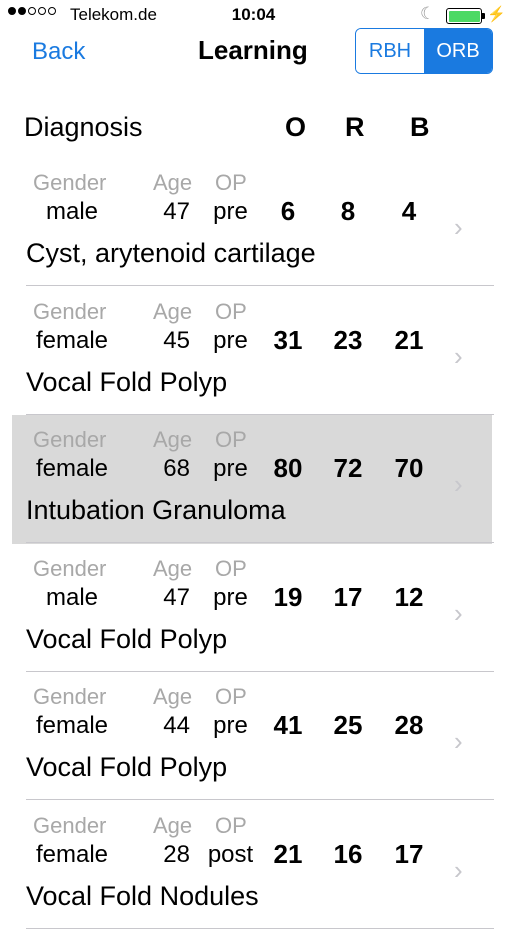 This screenshot has width=507, height=929. Describe the element at coordinates (355, 127) in the screenshot. I see `header-r: R` at that location.